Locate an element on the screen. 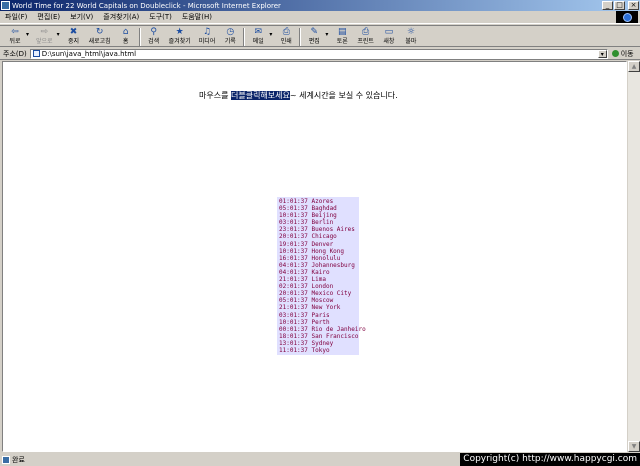 Image resolution: width=640 pixels, height=466 pixels. vertical-scrollbar: ▲ ▼ is located at coordinates (634, 256).